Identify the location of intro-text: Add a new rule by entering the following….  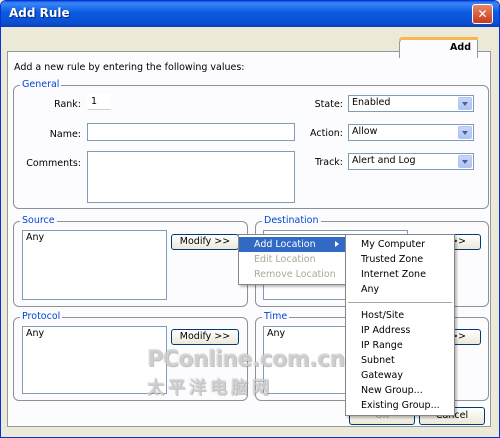
(129, 67).